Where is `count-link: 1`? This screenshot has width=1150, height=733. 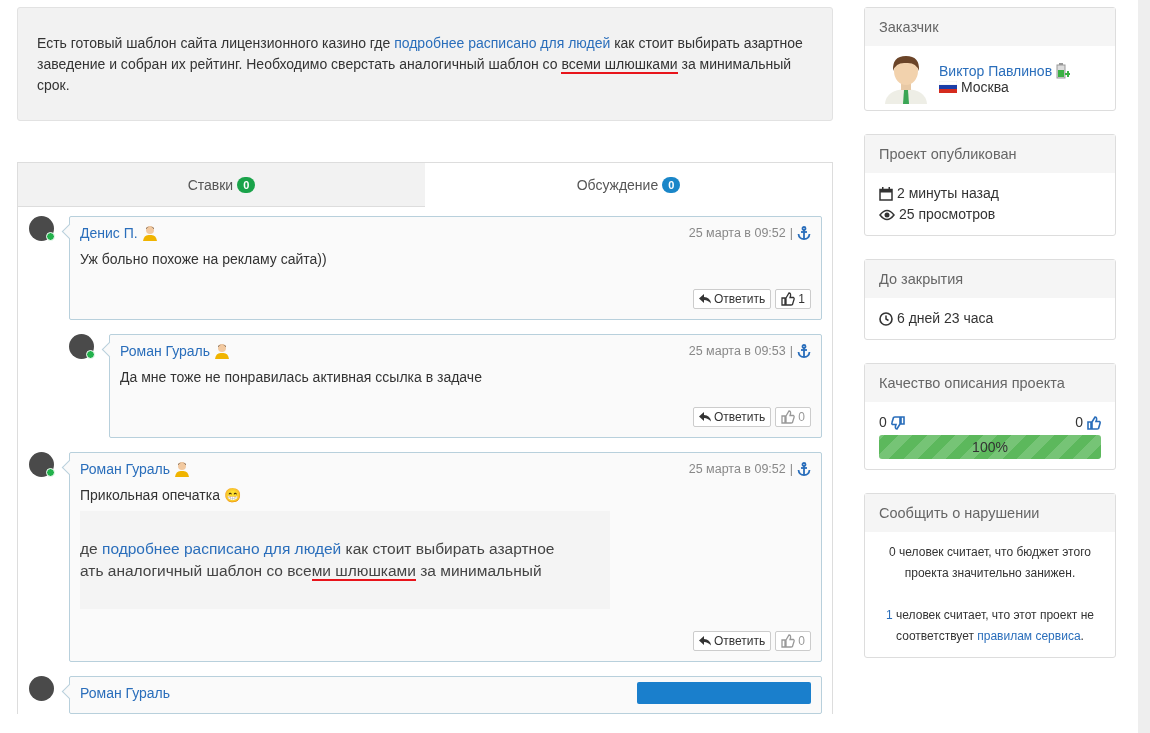
count-link: 1 is located at coordinates (889, 615).